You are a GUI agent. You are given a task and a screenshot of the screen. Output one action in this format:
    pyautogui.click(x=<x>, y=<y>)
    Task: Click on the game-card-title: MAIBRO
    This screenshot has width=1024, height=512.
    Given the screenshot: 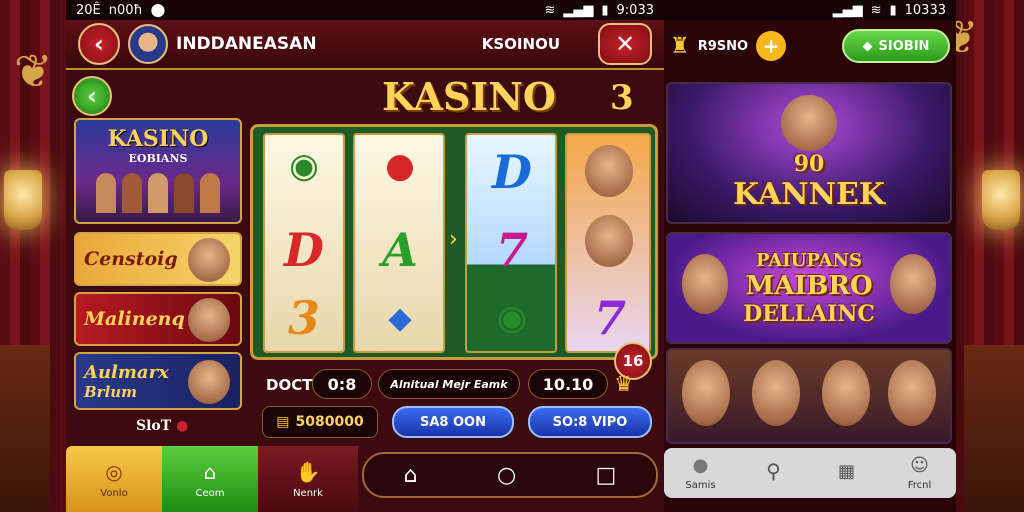 What is the action you would take?
    pyautogui.click(x=809, y=285)
    